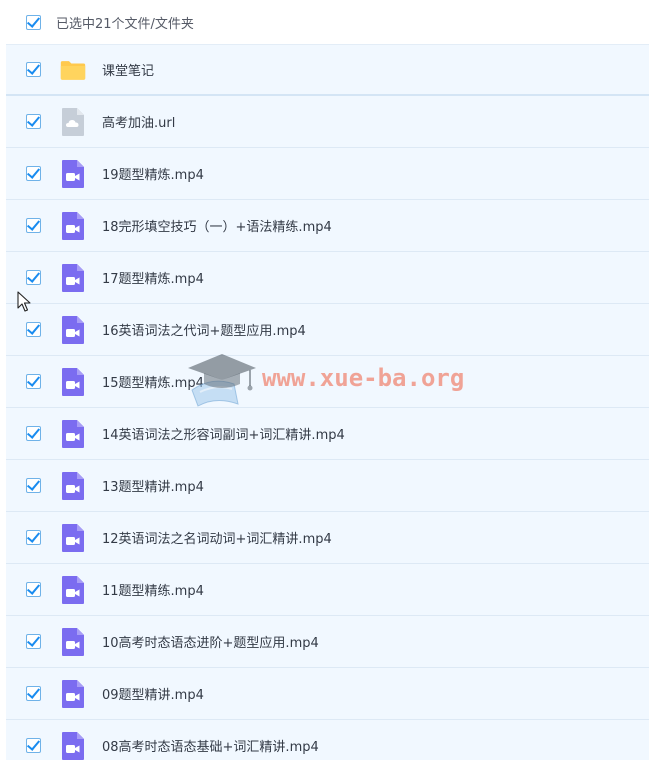 This screenshot has height=760, width=649. What do you see at coordinates (327, 174) in the screenshot?
I see `file-row: 19题型精炼.mp4` at bounding box center [327, 174].